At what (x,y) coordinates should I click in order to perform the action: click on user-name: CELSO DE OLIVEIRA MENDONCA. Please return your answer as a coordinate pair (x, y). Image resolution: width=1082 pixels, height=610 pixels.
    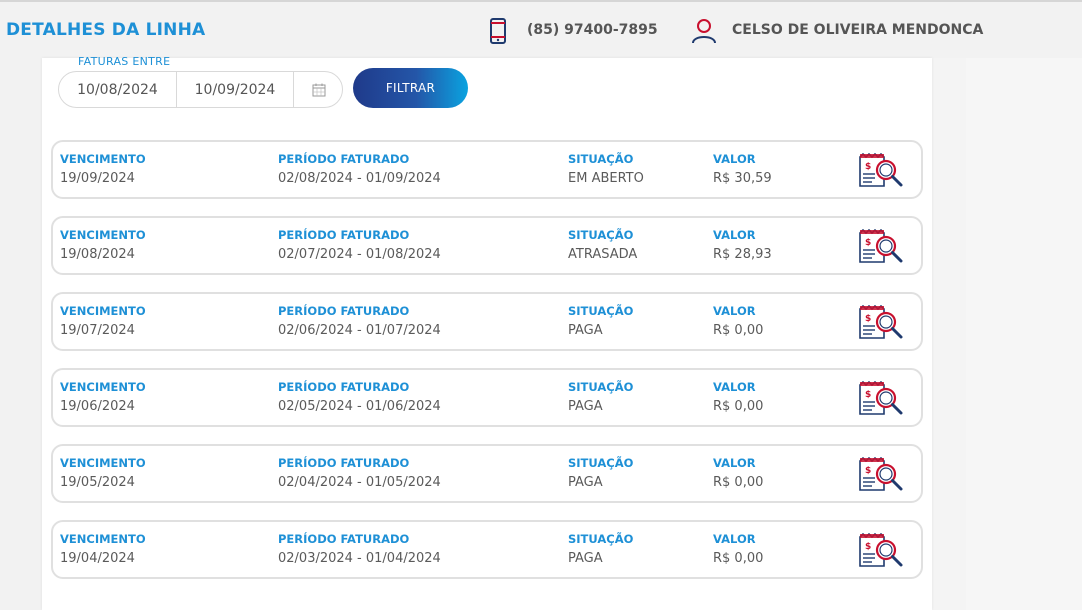
    Looking at the image, I should click on (858, 30).